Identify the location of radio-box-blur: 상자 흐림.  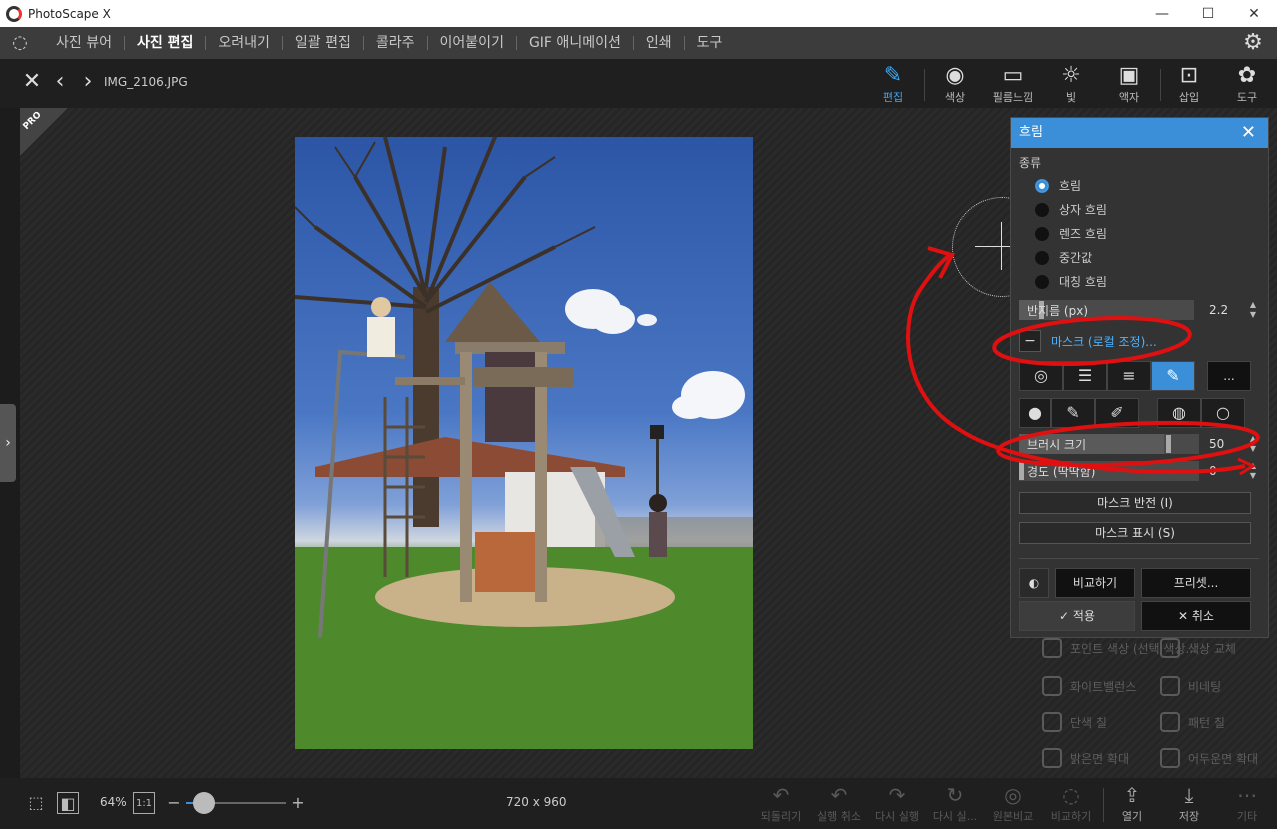
(1071, 209).